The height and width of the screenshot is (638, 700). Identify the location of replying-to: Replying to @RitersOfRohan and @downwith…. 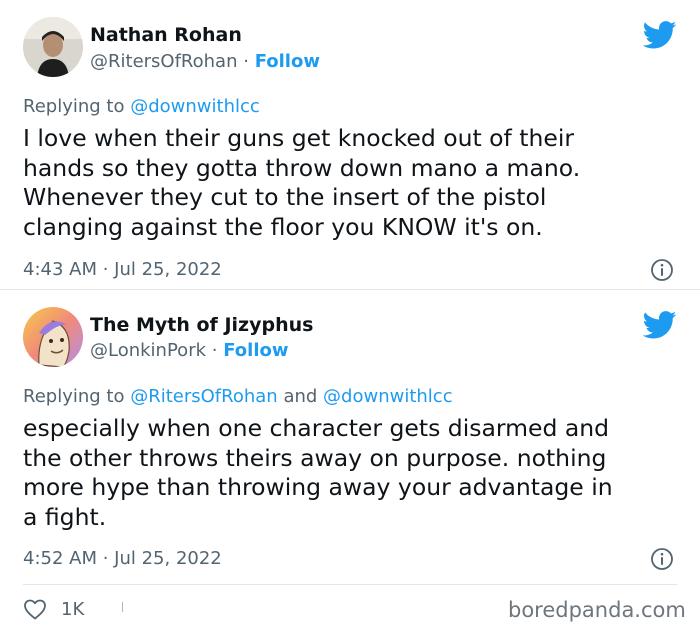
(238, 396).